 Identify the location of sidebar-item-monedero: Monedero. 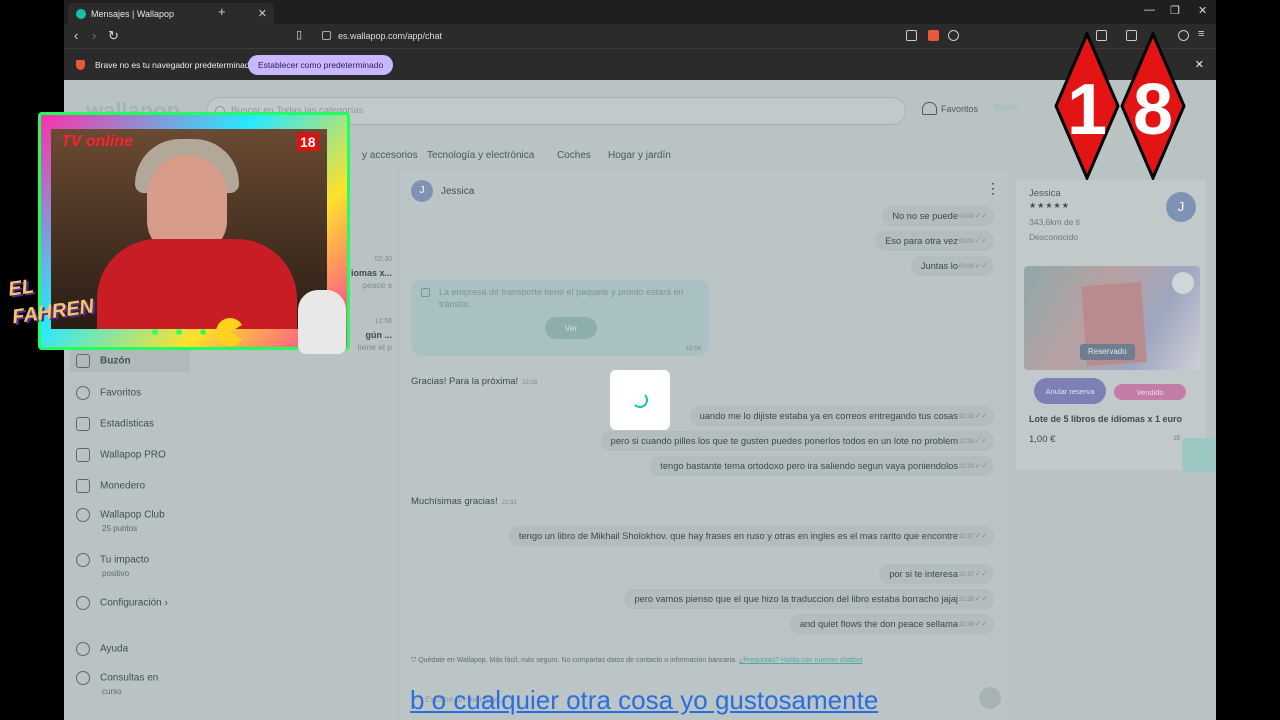
(110, 486).